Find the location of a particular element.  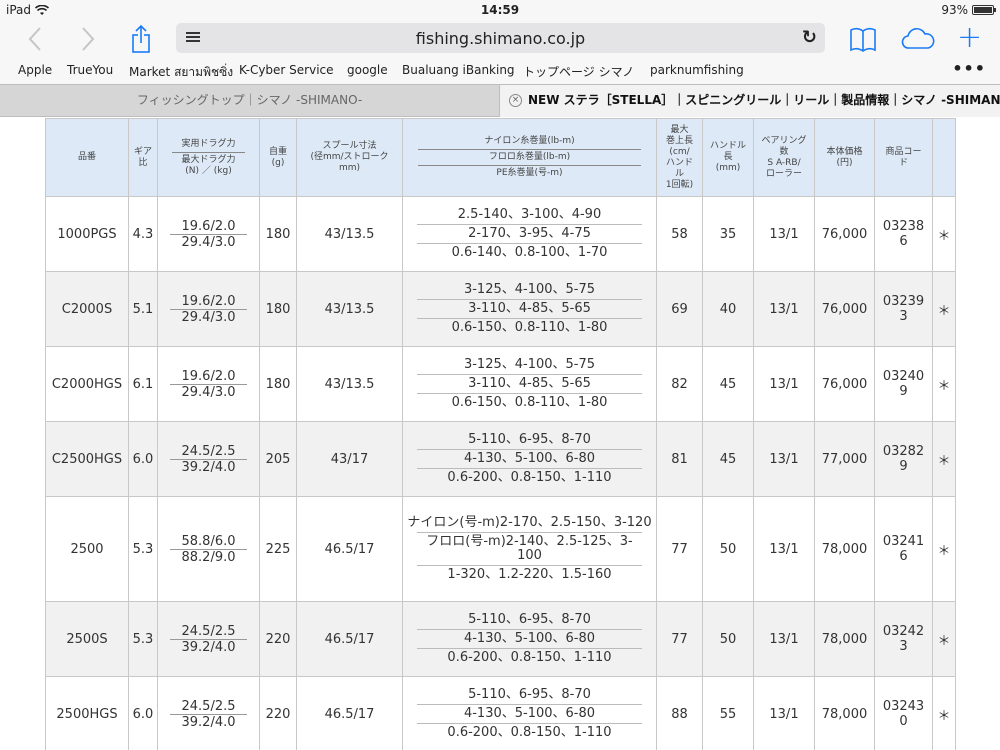

icloud-tabs-button is located at coordinates (918, 39).